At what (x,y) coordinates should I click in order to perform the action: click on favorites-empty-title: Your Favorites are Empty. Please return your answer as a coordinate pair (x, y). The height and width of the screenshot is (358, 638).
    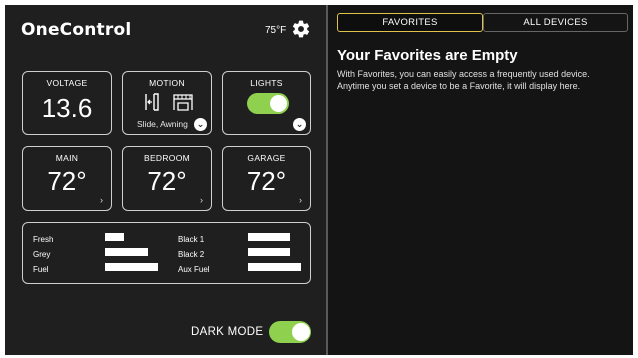
    Looking at the image, I should click on (427, 55).